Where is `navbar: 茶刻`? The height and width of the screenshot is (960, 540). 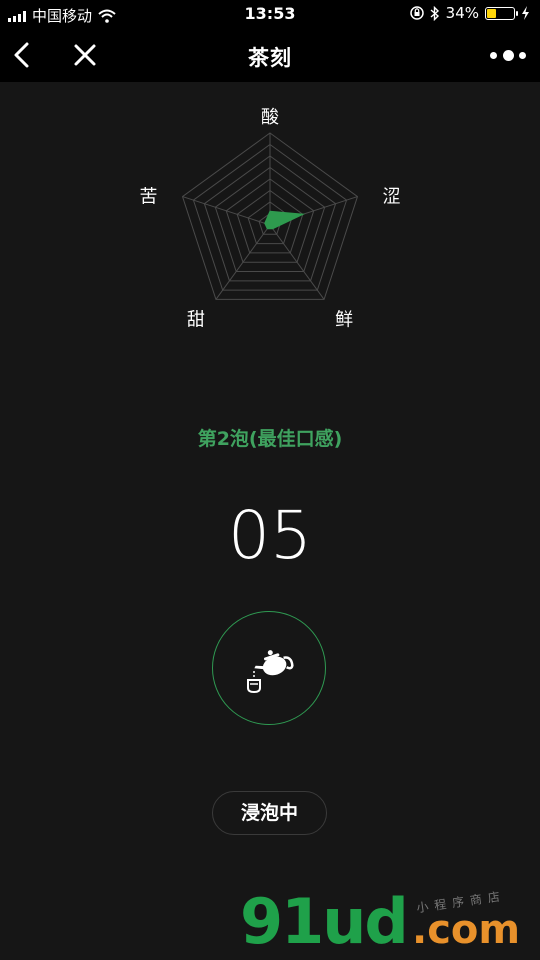
navbar: 茶刻 is located at coordinates (270, 55).